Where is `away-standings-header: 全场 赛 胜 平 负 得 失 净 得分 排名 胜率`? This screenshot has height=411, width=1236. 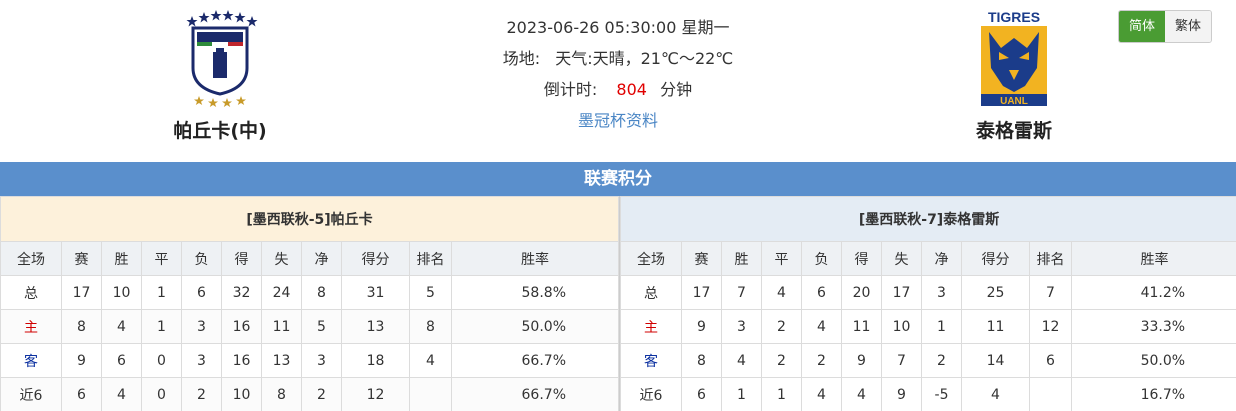 away-standings-header: 全场 赛 胜 平 负 得 失 净 得分 排名 胜率 is located at coordinates (928, 258).